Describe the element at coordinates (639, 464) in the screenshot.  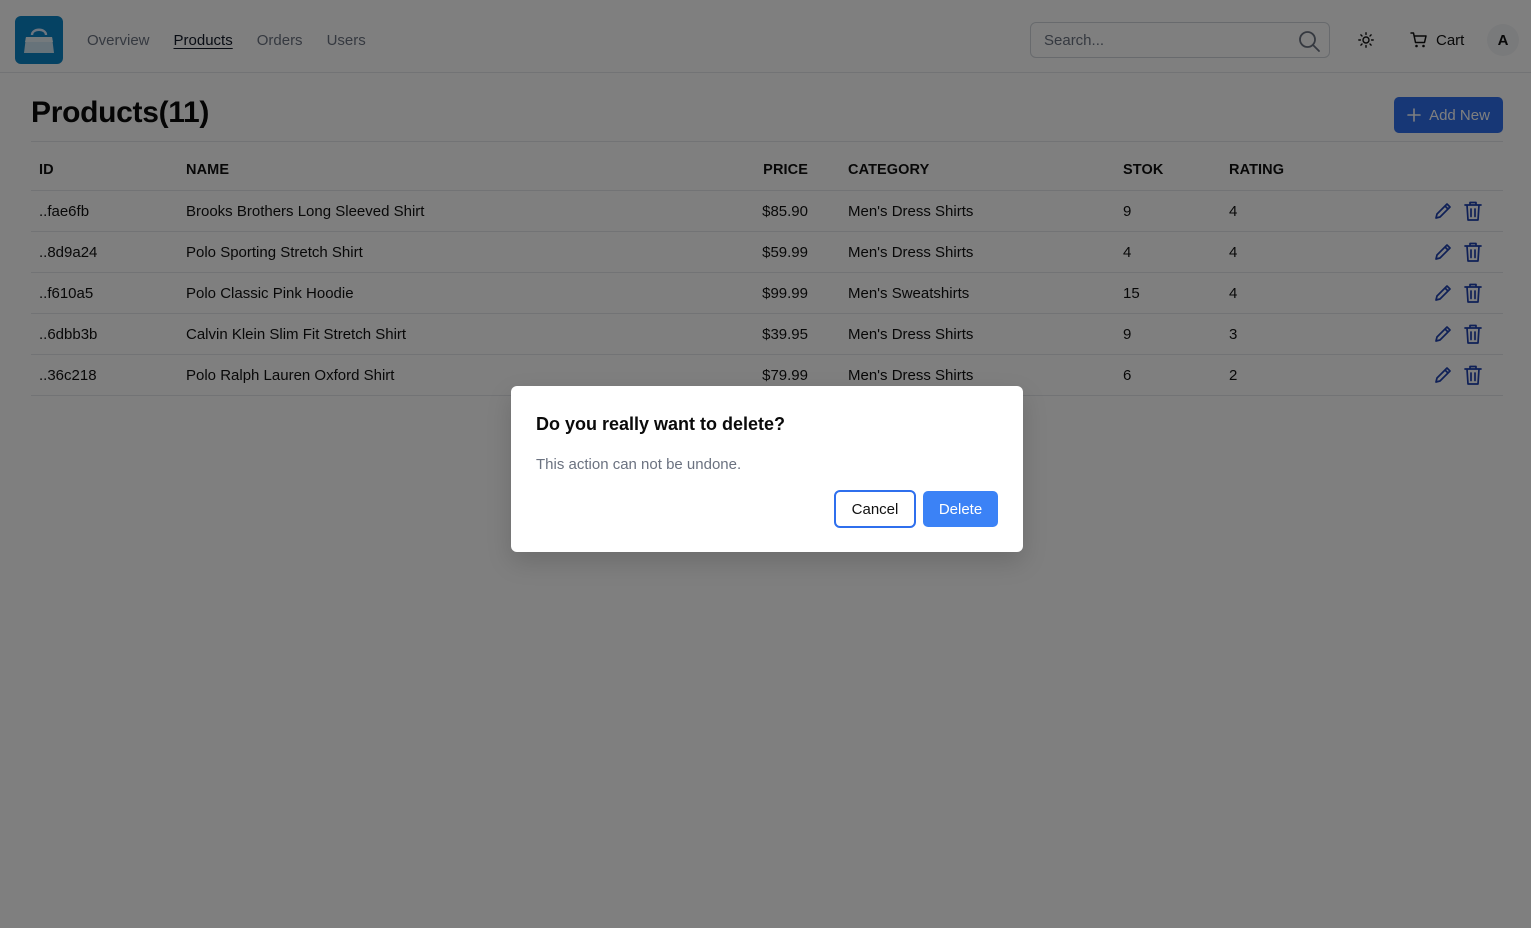
I see `dialog-description: This action can not be undone.` at that location.